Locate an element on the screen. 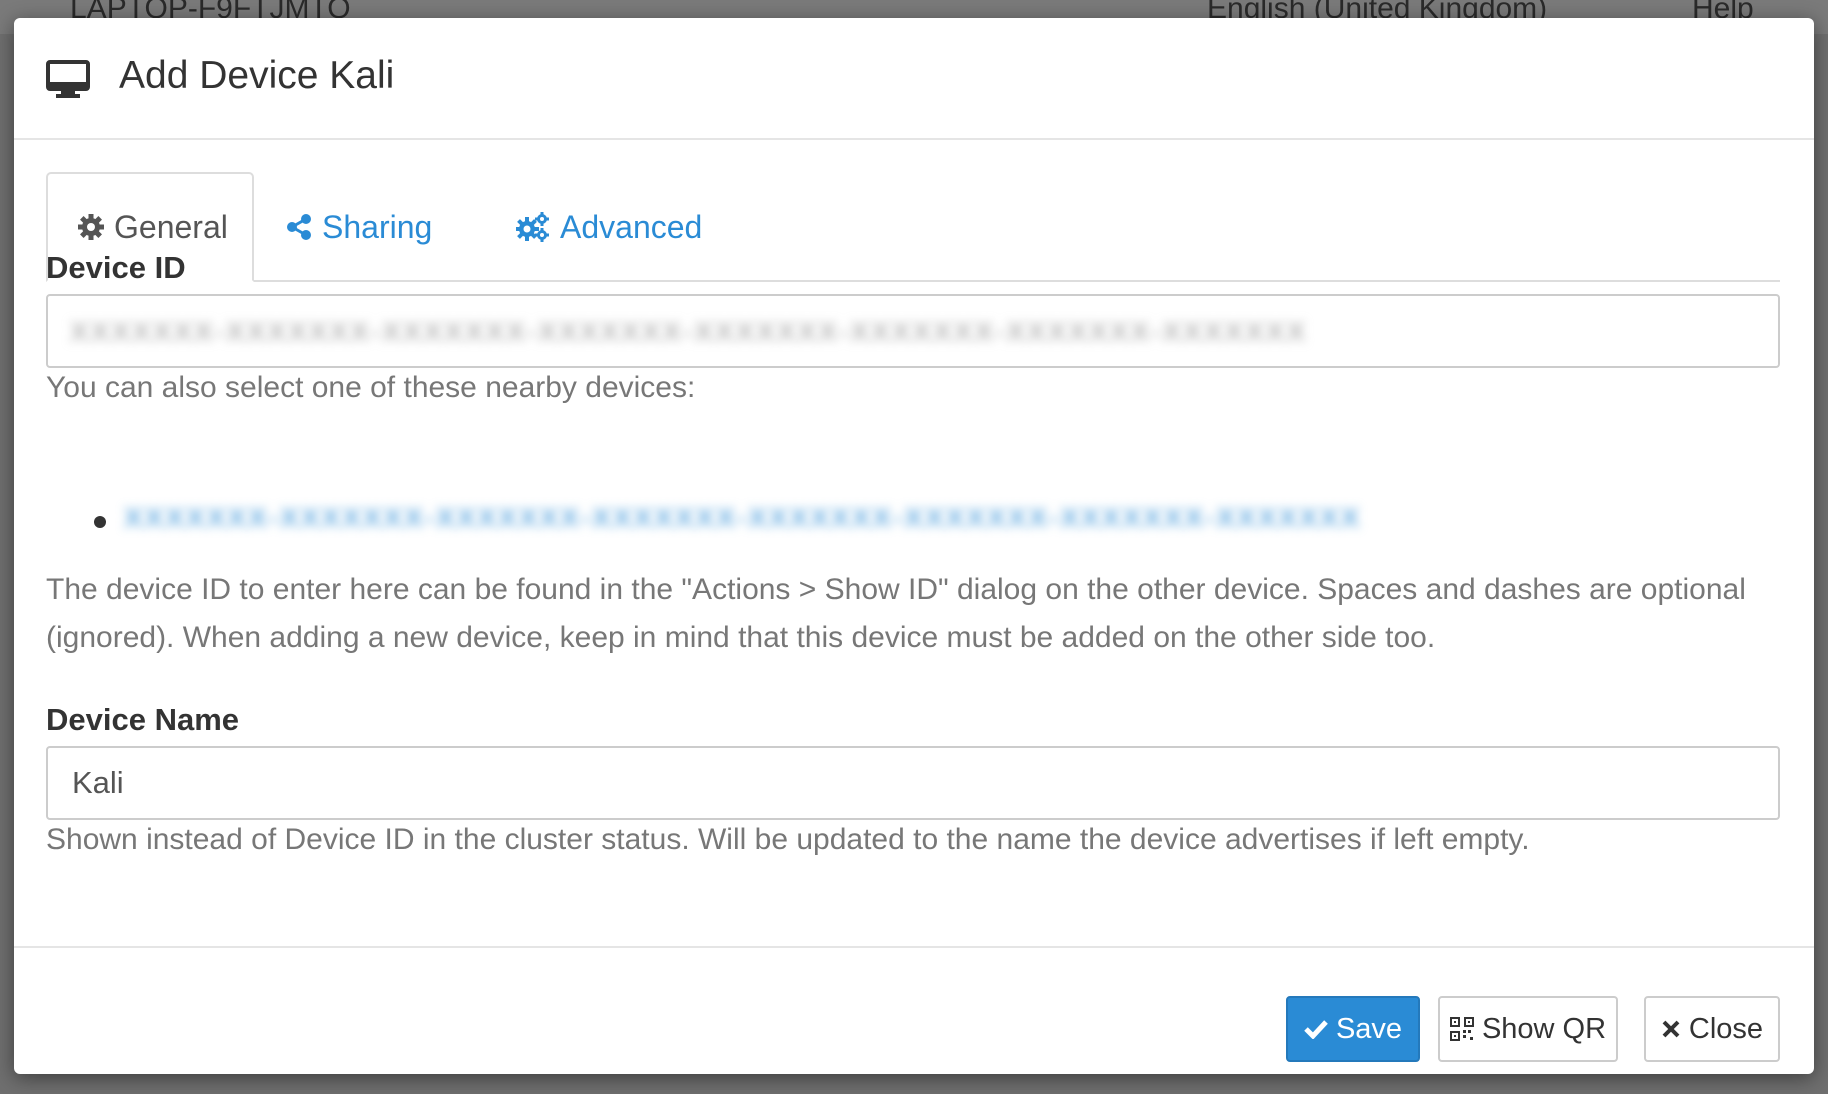  modal-header: Add Device Kali is located at coordinates (914, 79).